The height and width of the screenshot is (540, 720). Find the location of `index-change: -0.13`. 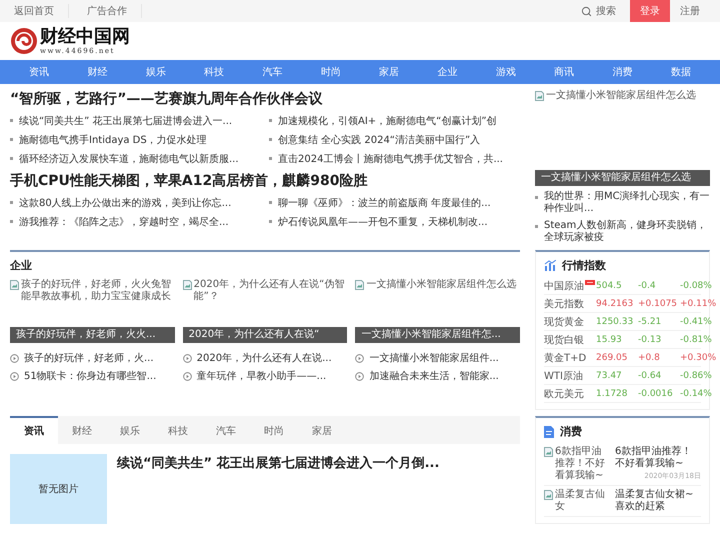

index-change: -0.13 is located at coordinates (650, 339).